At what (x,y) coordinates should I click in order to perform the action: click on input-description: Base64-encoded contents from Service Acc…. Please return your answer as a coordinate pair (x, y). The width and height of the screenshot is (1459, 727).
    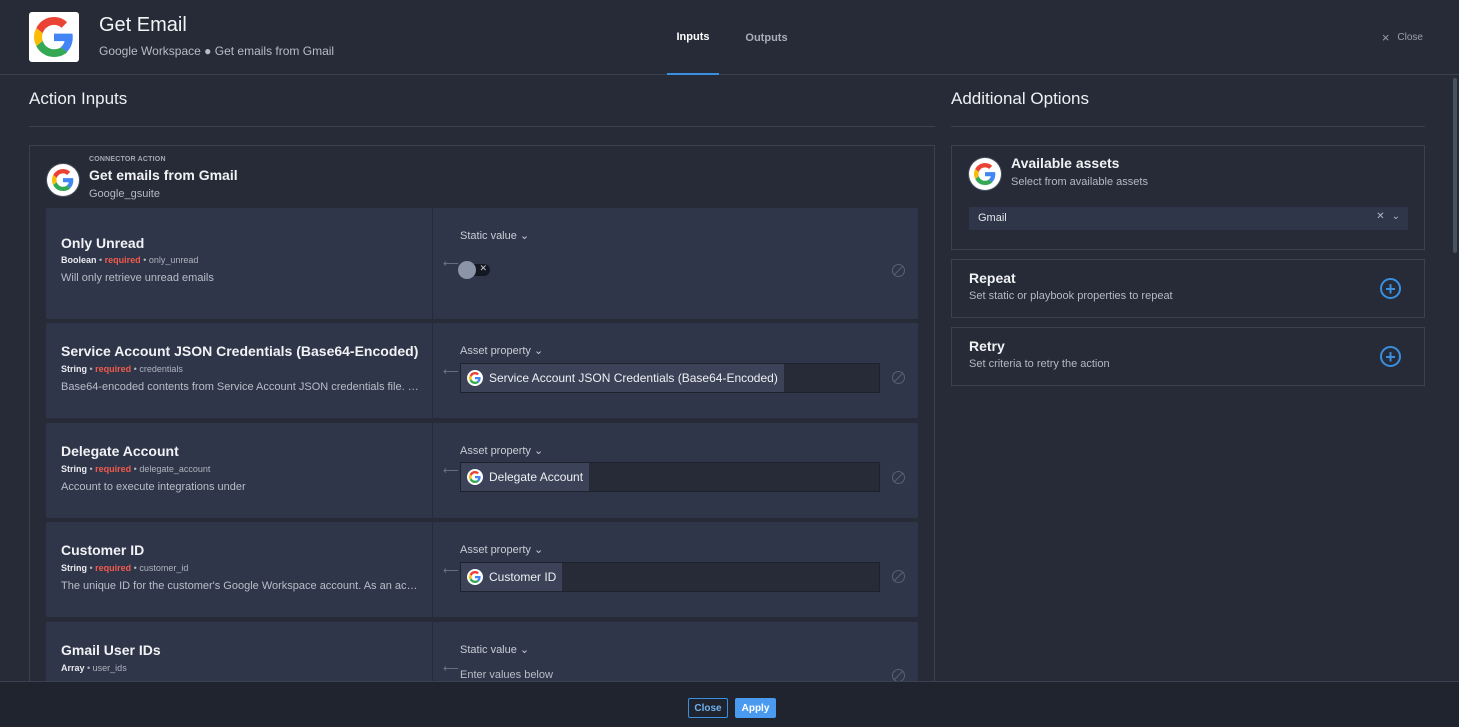
    Looking at the image, I should click on (242, 387).